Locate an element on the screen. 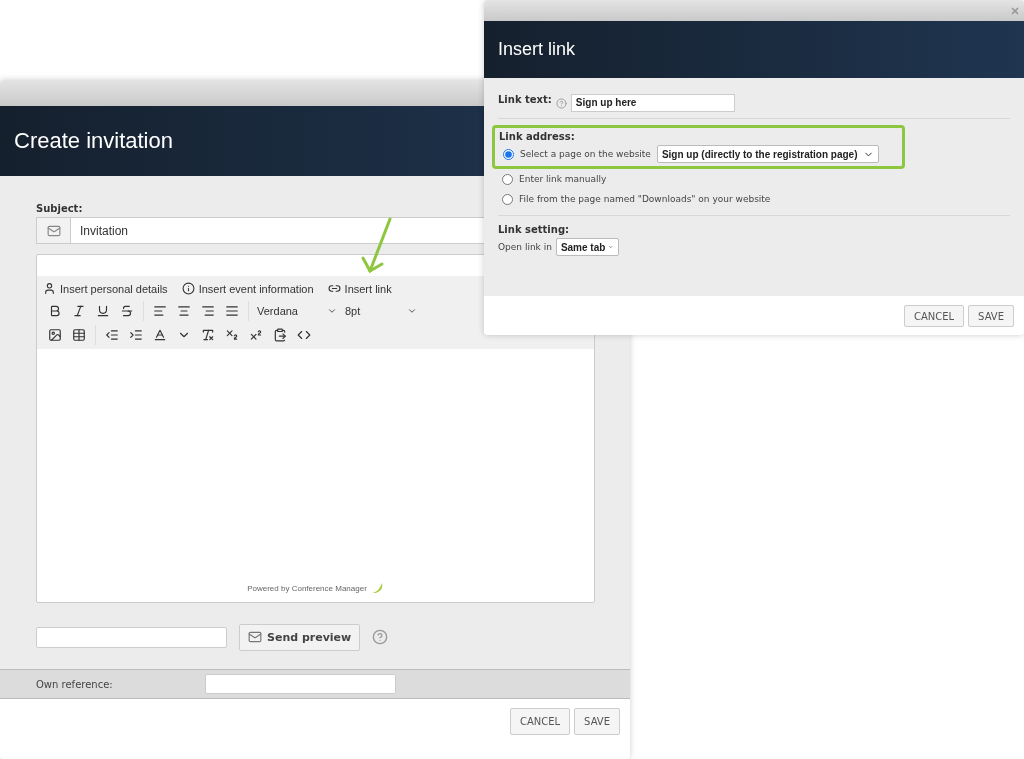  open-link-label: Open link in is located at coordinates (525, 247).